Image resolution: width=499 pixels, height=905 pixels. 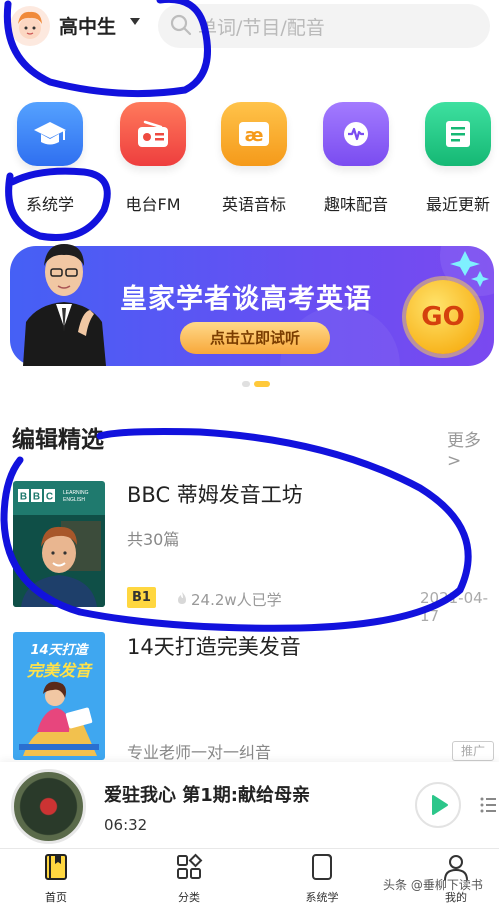 I want to click on grade-selector: 高中生, so click(x=87, y=25).